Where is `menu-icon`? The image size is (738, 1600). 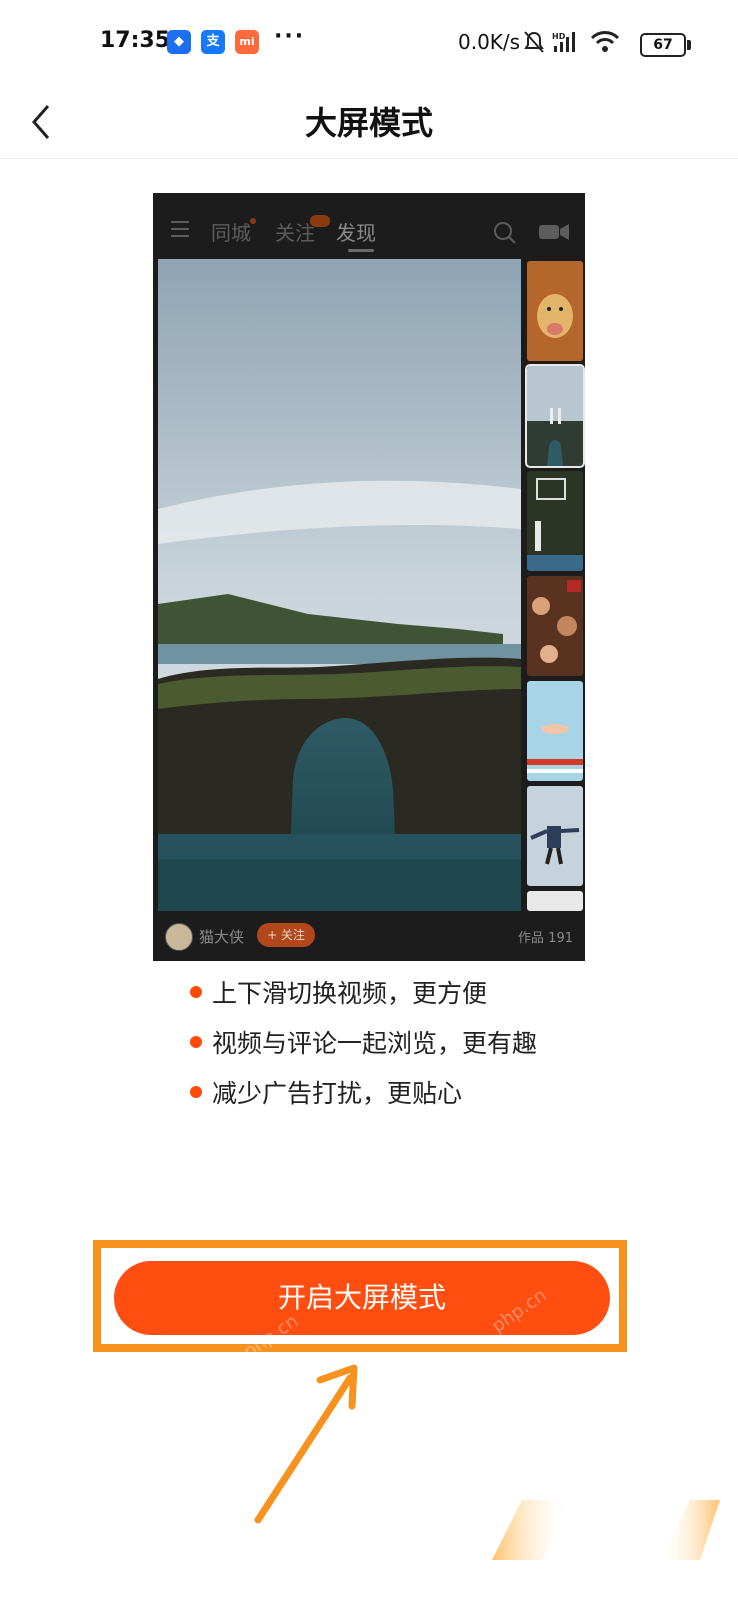 menu-icon is located at coordinates (180, 229).